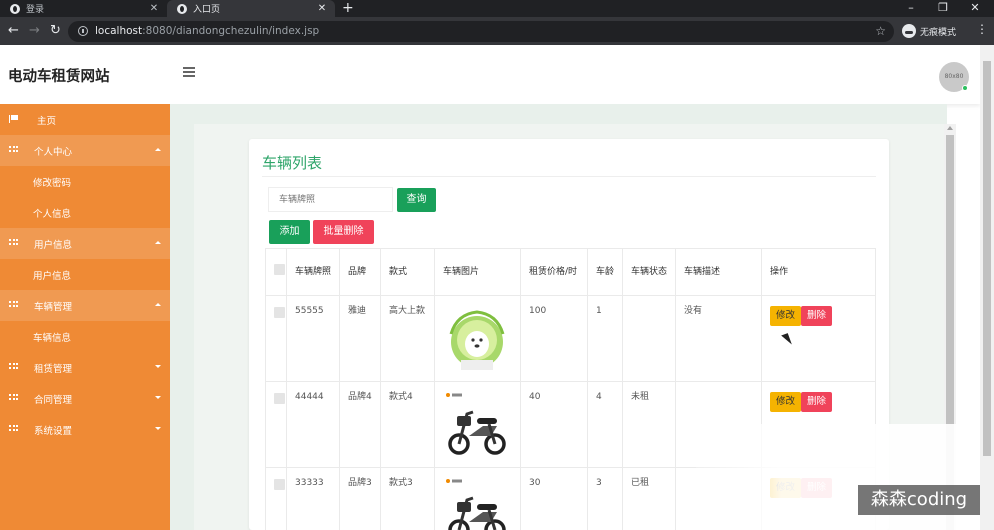 This screenshot has height=530, width=994. What do you see at coordinates (569, 176) in the screenshot?
I see `divider` at bounding box center [569, 176].